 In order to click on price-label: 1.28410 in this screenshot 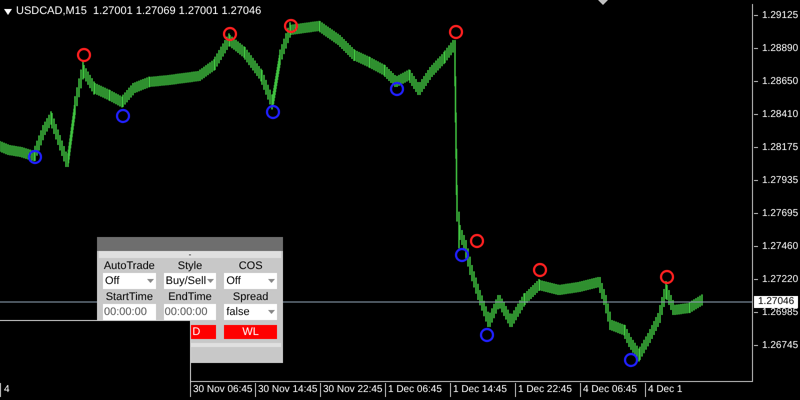, I will do `click(780, 115)`.